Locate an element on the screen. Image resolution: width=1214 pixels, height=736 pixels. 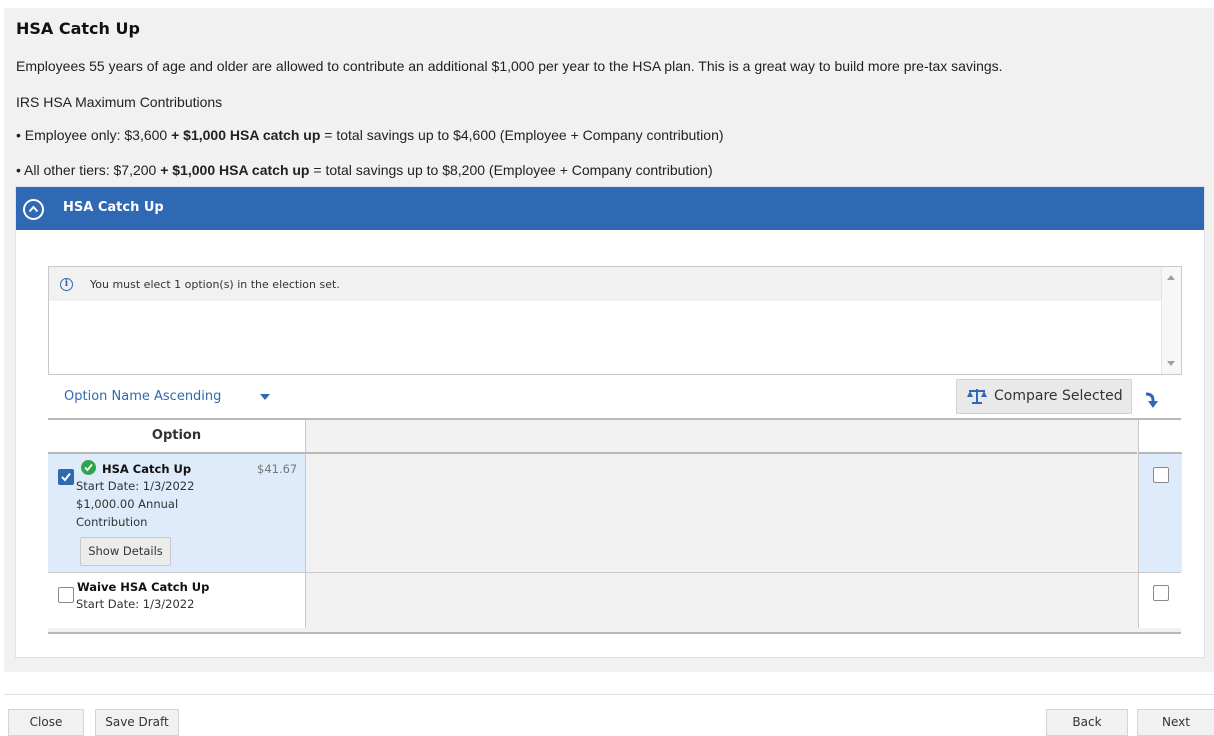
sort-dropdown: Option Name Ascending is located at coordinates (142, 396).